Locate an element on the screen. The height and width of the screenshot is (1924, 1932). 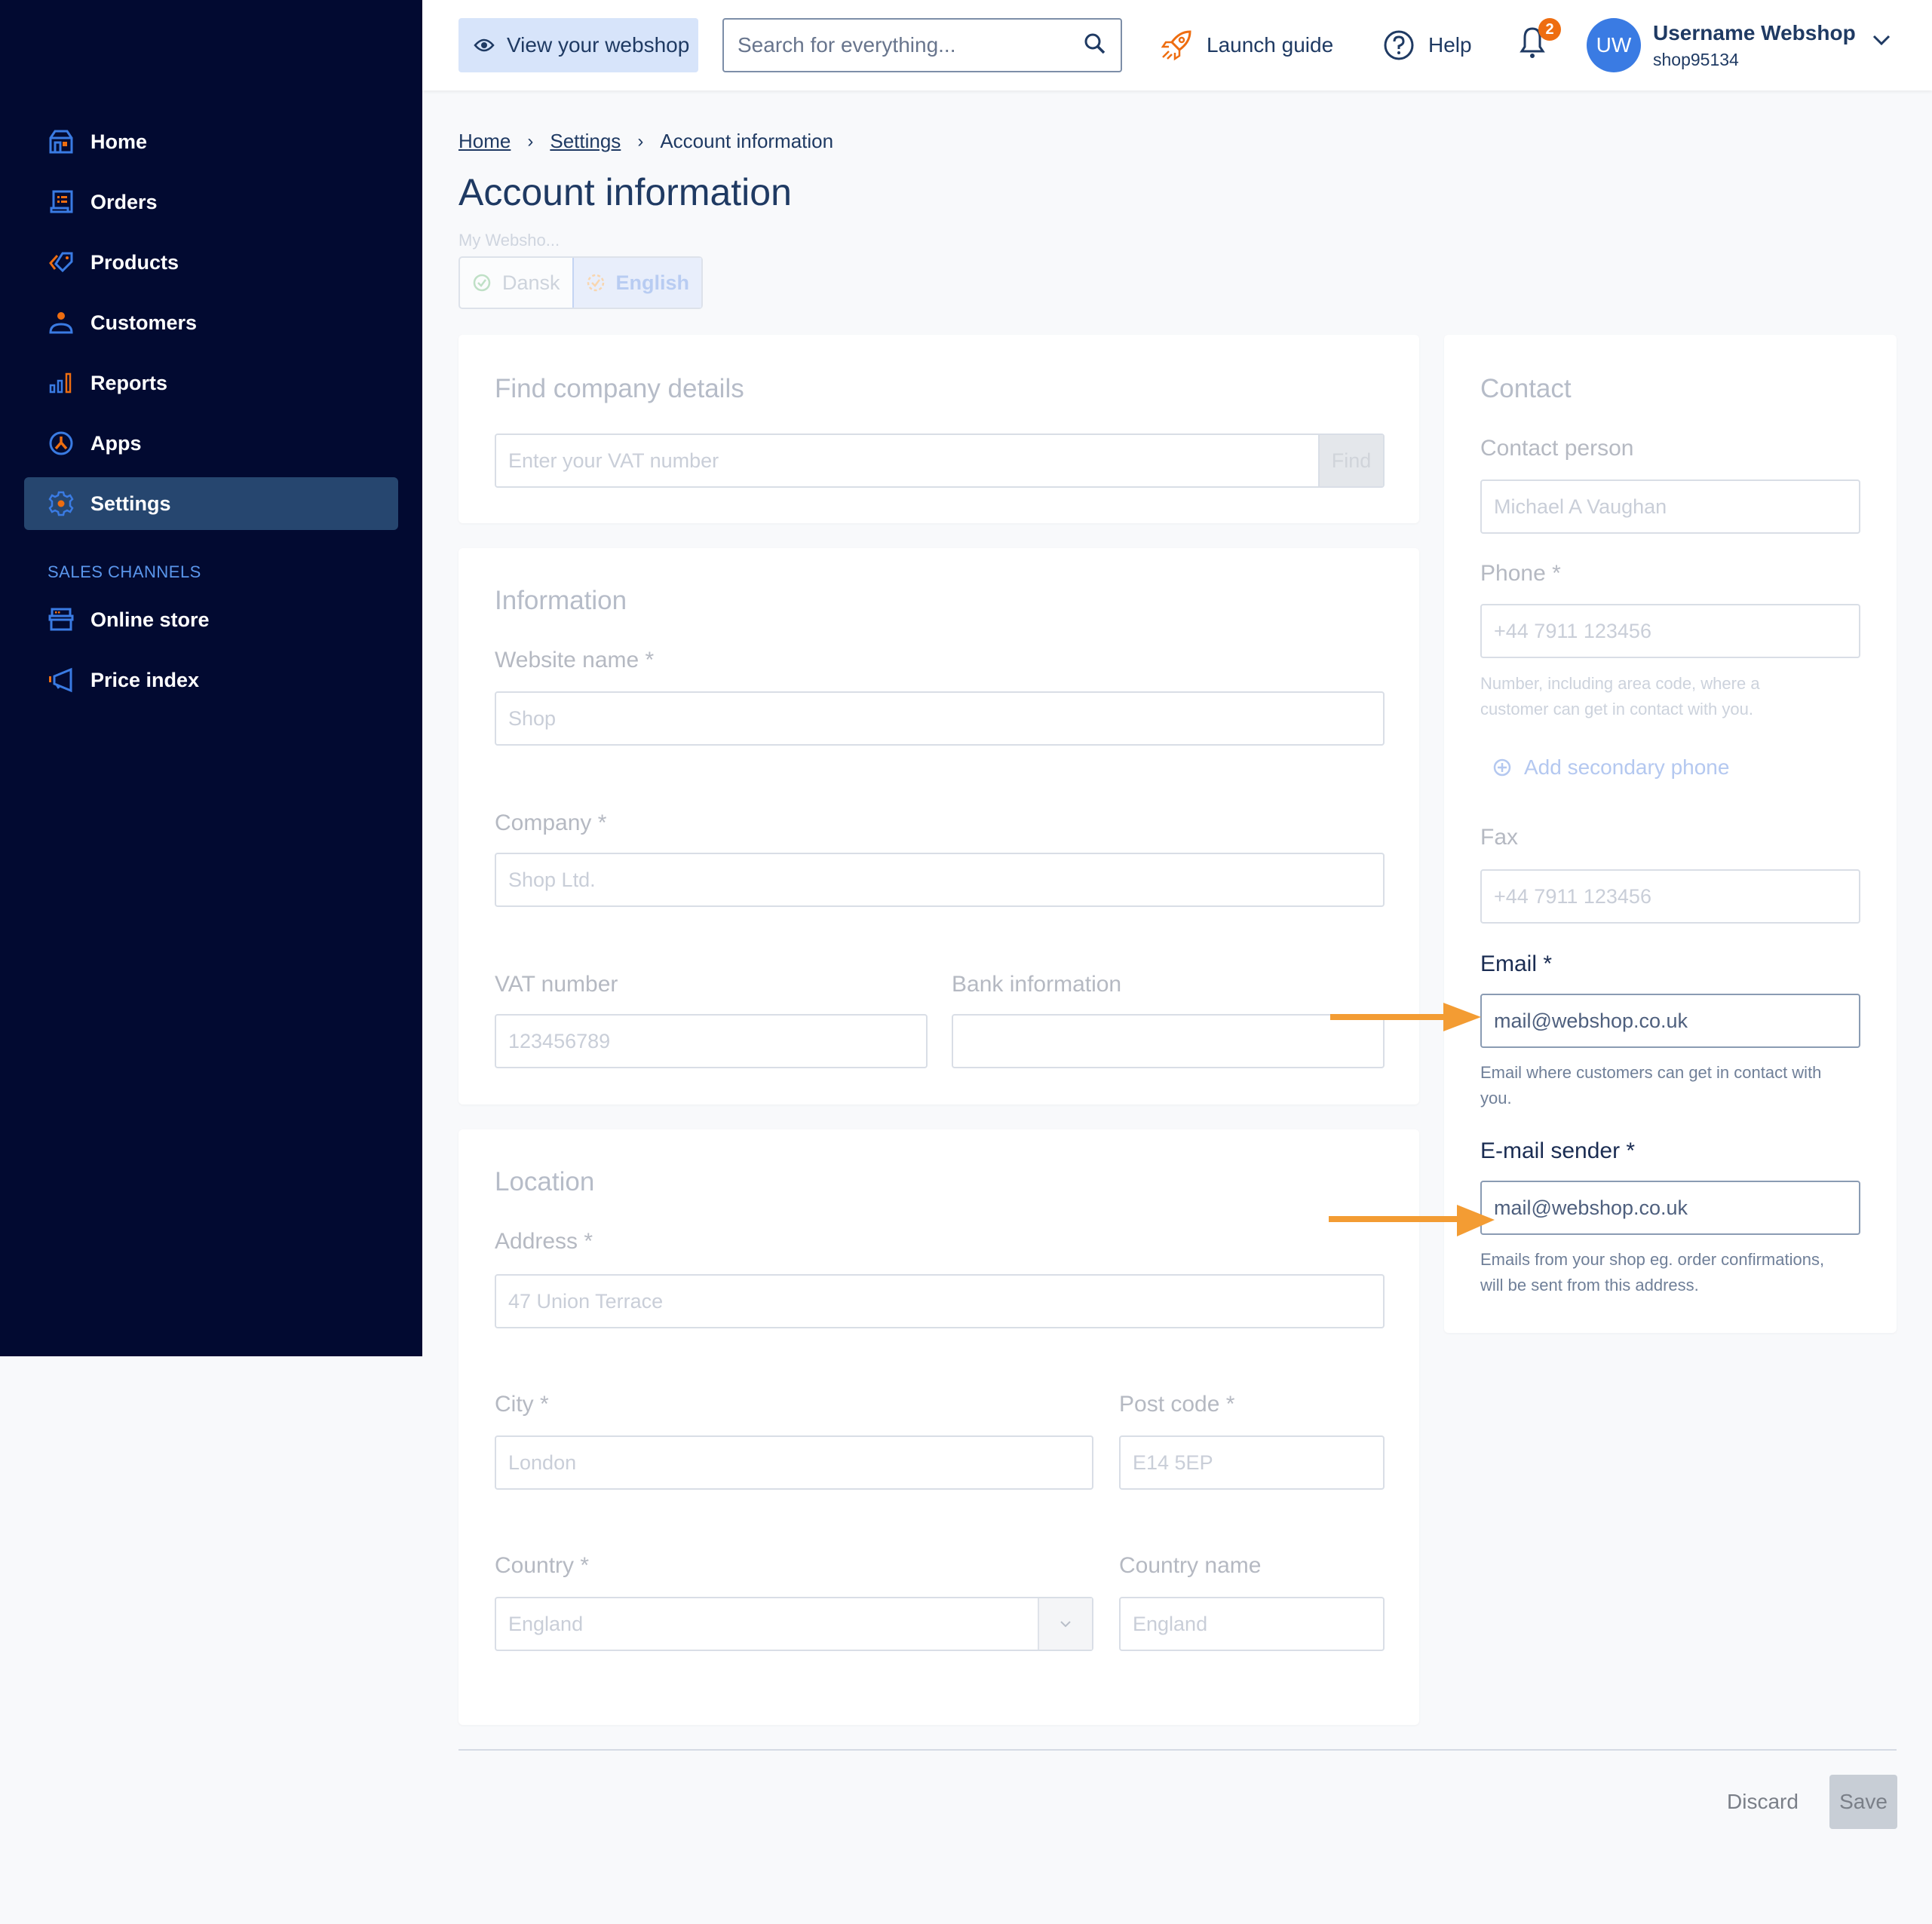
contact-person-label: Contact person is located at coordinates (1557, 448).